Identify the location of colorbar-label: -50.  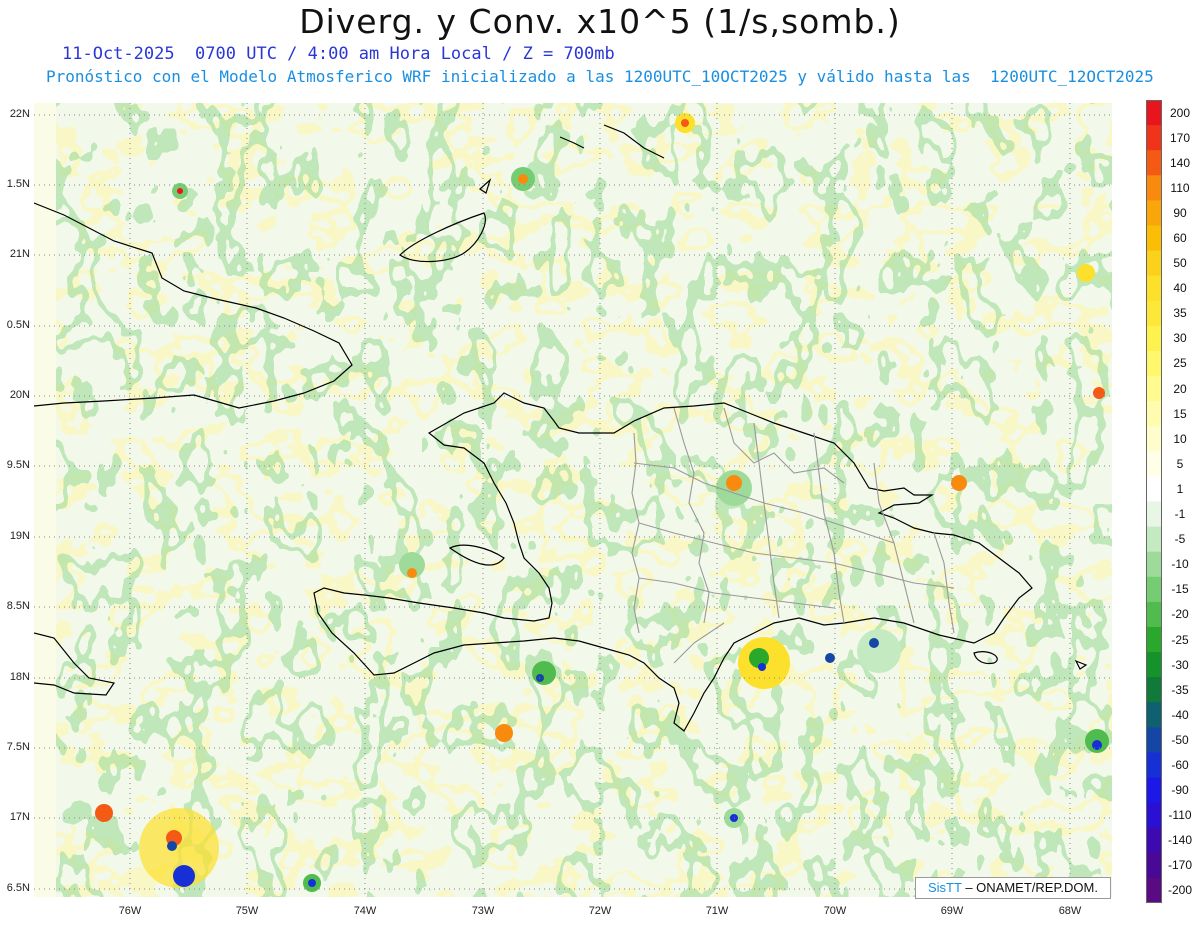
(1180, 739).